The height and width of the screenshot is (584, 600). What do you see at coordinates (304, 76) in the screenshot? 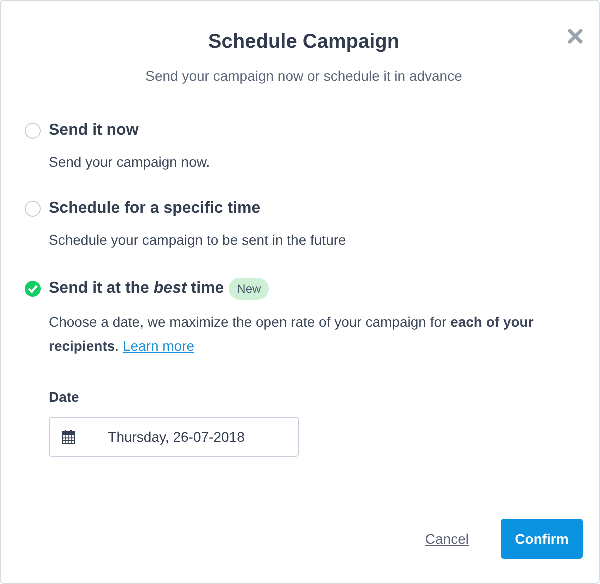
I see `dialog-subtitle: Send your campaign now or schedule it in advance` at bounding box center [304, 76].